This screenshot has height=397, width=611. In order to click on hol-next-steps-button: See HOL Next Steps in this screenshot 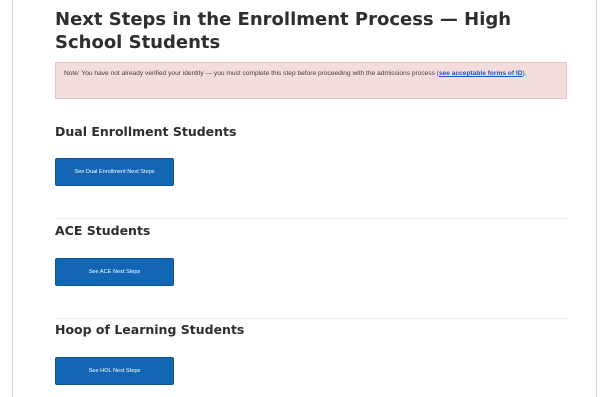, I will do `click(114, 371)`.